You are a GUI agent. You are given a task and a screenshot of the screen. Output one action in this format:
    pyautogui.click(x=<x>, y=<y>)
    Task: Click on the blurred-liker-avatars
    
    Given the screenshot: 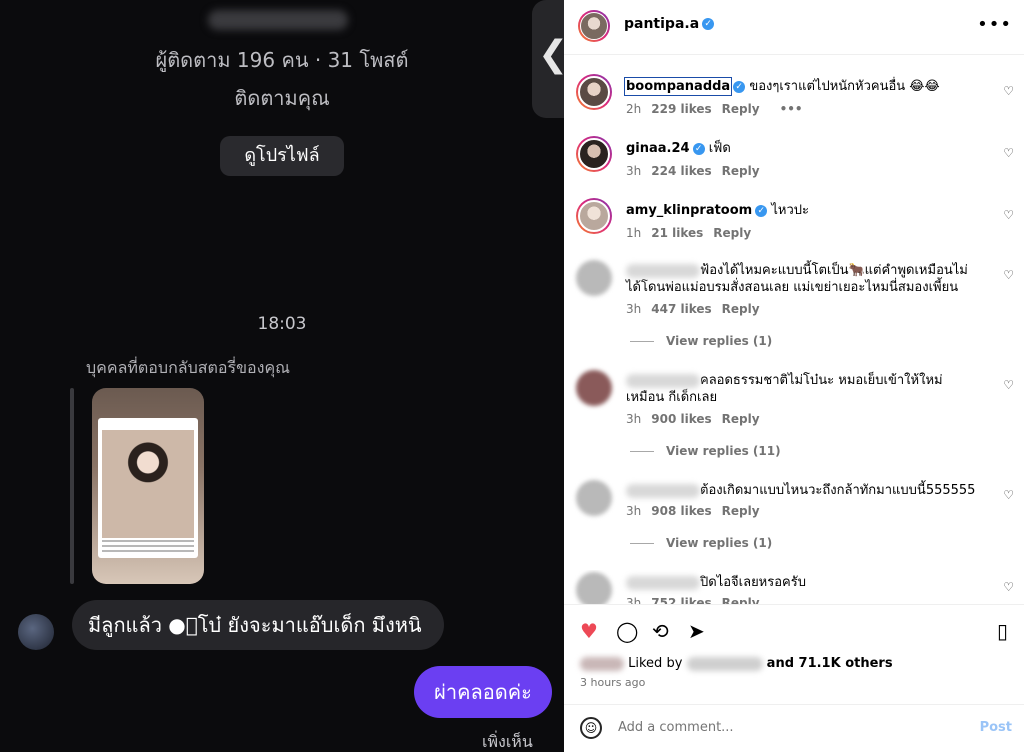 What is the action you would take?
    pyautogui.click(x=602, y=663)
    